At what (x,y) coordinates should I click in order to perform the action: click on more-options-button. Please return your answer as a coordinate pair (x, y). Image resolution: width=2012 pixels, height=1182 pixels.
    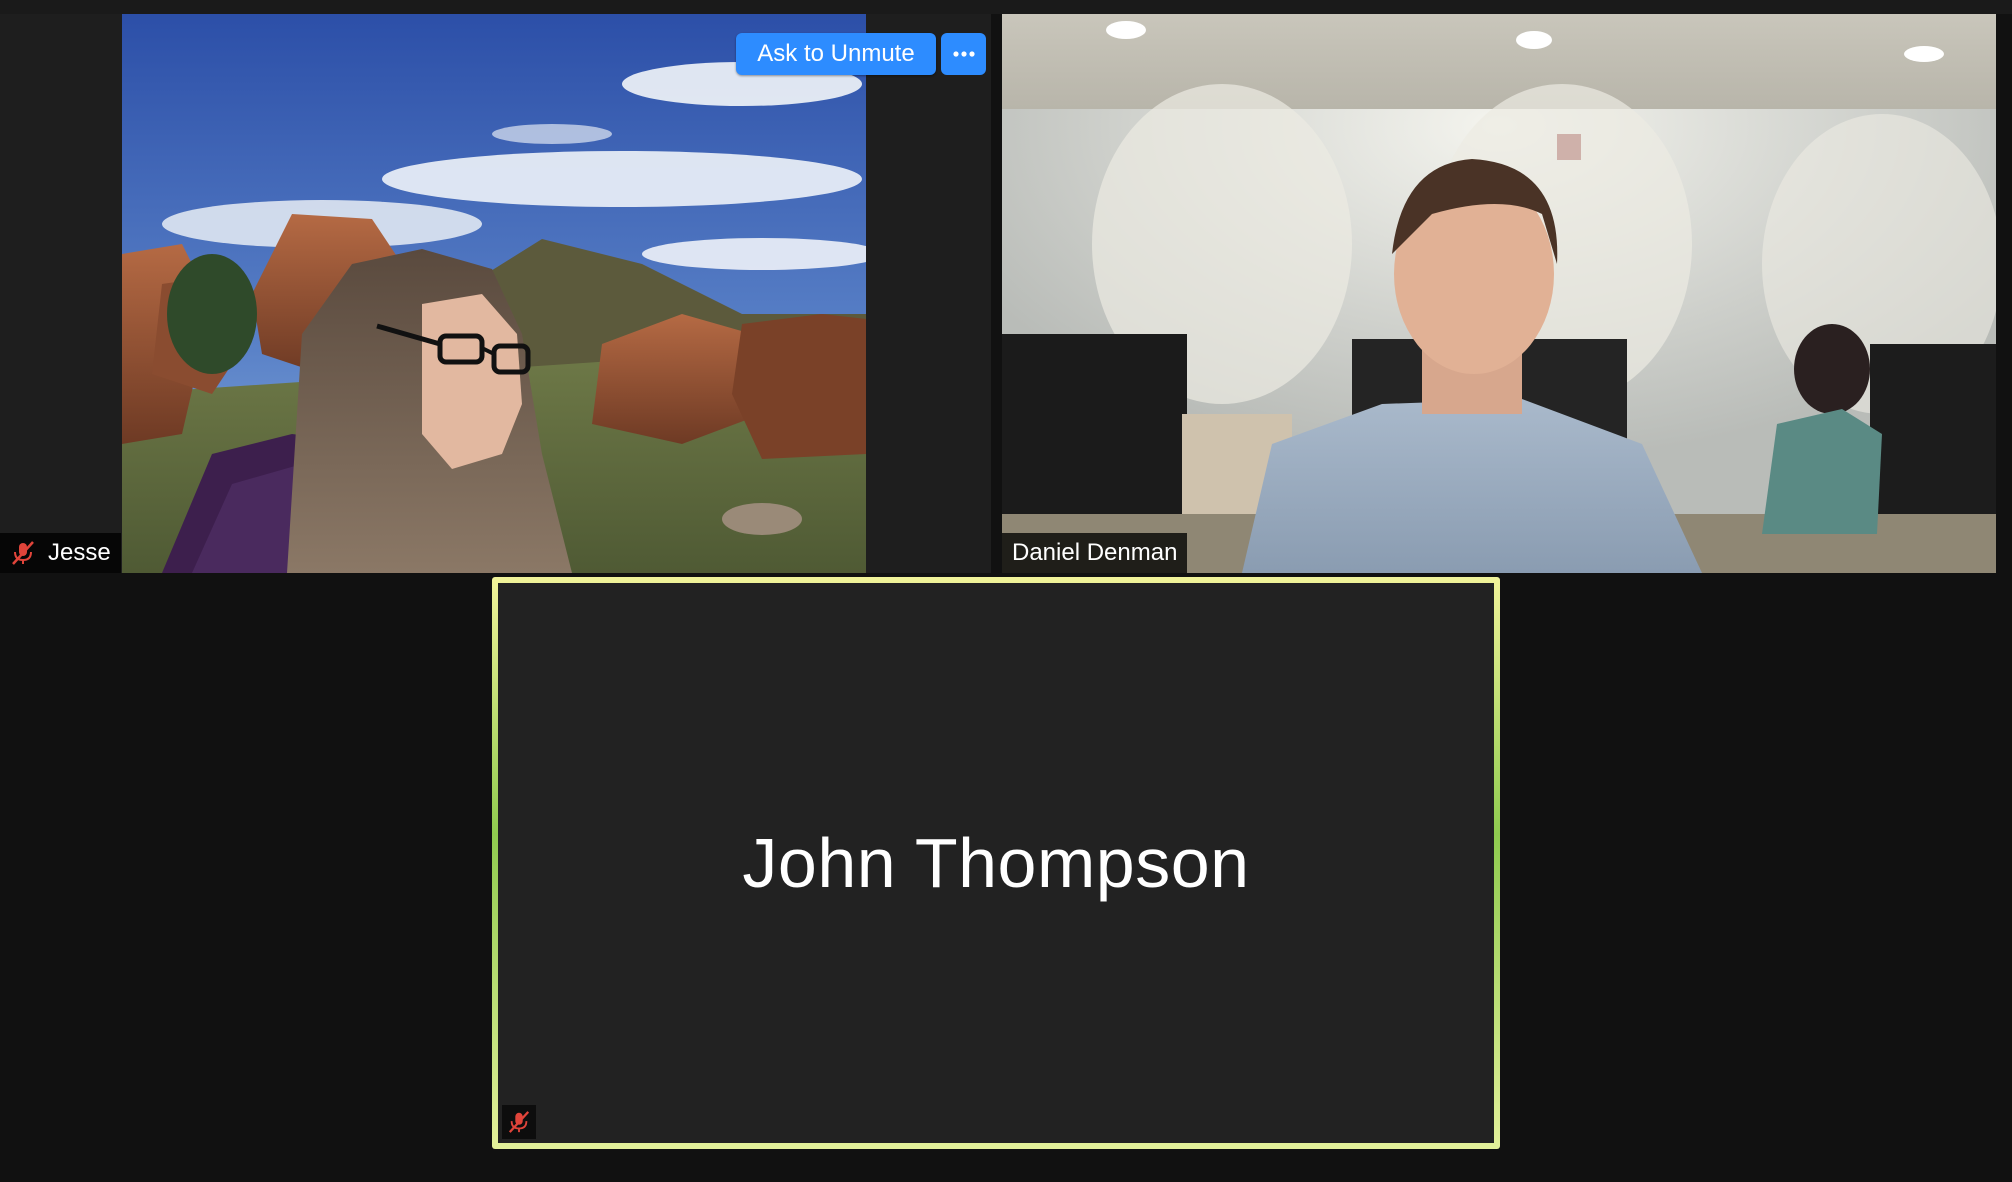
    Looking at the image, I should click on (963, 54).